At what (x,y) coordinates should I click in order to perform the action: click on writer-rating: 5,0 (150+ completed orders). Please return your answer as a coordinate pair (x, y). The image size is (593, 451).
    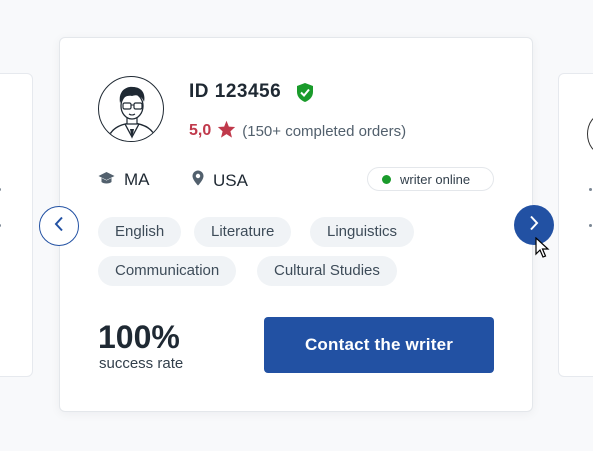
    Looking at the image, I should click on (297, 131).